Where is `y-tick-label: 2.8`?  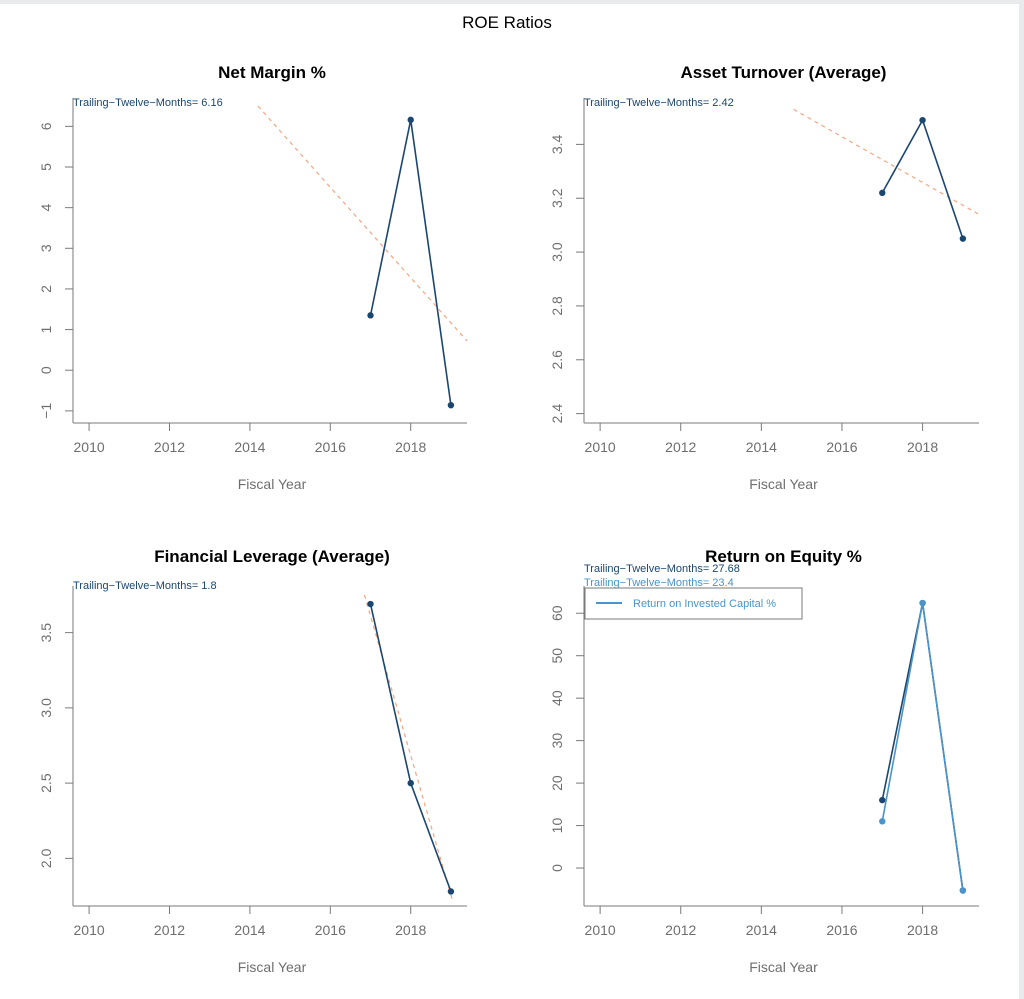 y-tick-label: 2.8 is located at coordinates (557, 306).